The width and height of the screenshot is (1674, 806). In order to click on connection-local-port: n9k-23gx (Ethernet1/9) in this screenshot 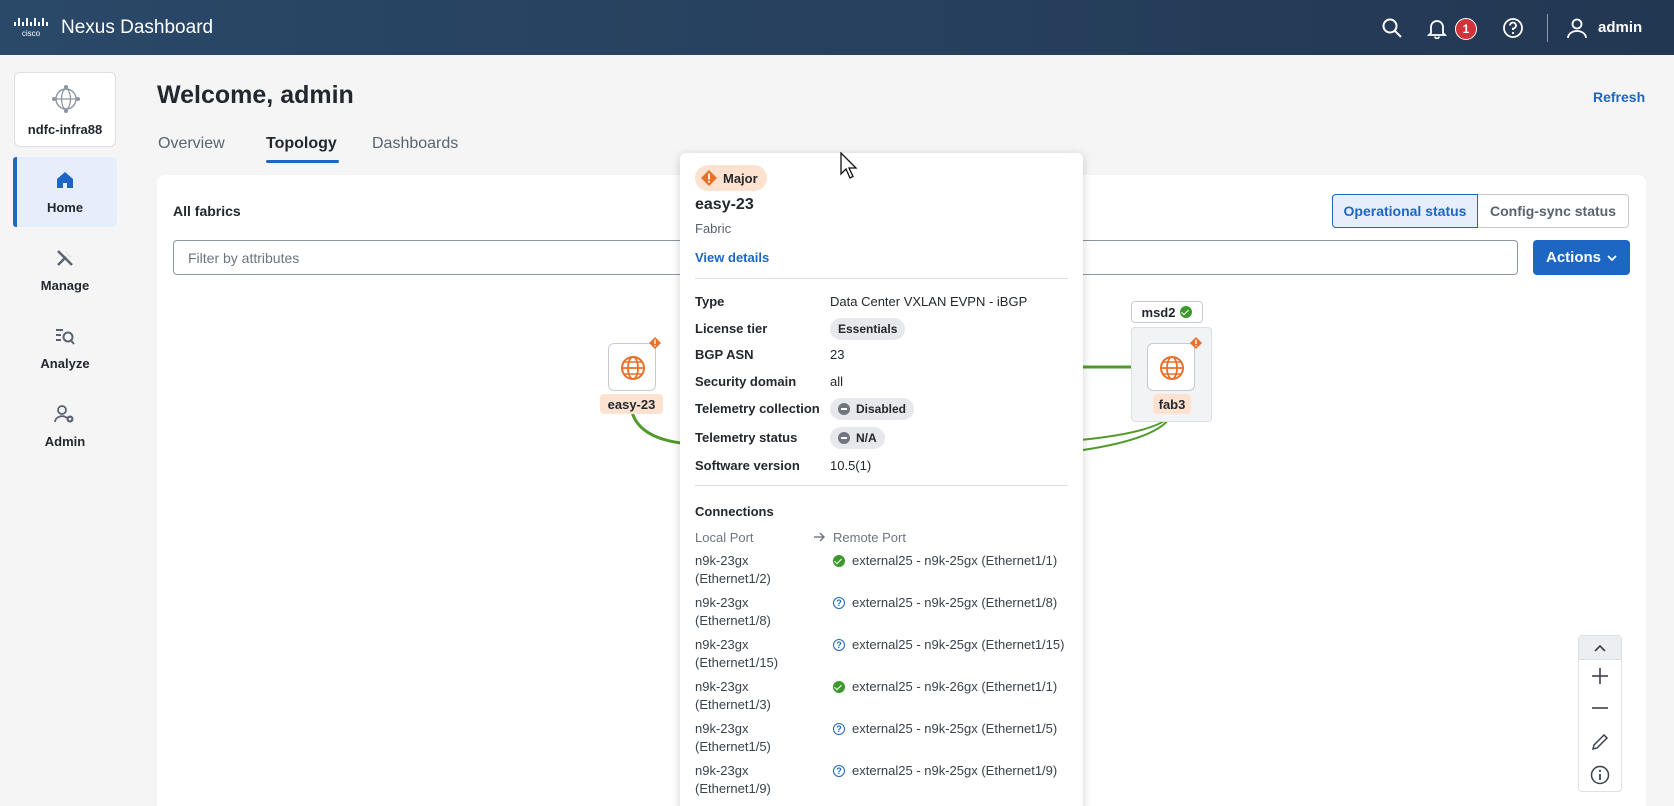, I will do `click(733, 779)`.